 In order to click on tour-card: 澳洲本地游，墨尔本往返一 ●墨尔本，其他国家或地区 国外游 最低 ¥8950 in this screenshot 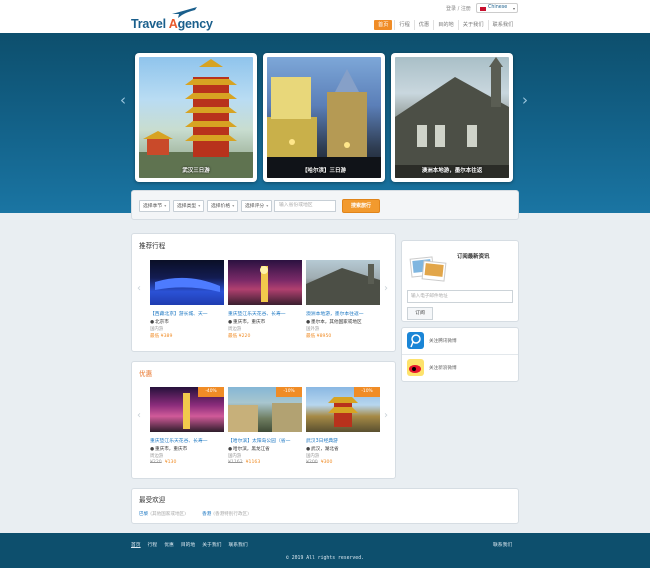, I will do `click(343, 299)`.